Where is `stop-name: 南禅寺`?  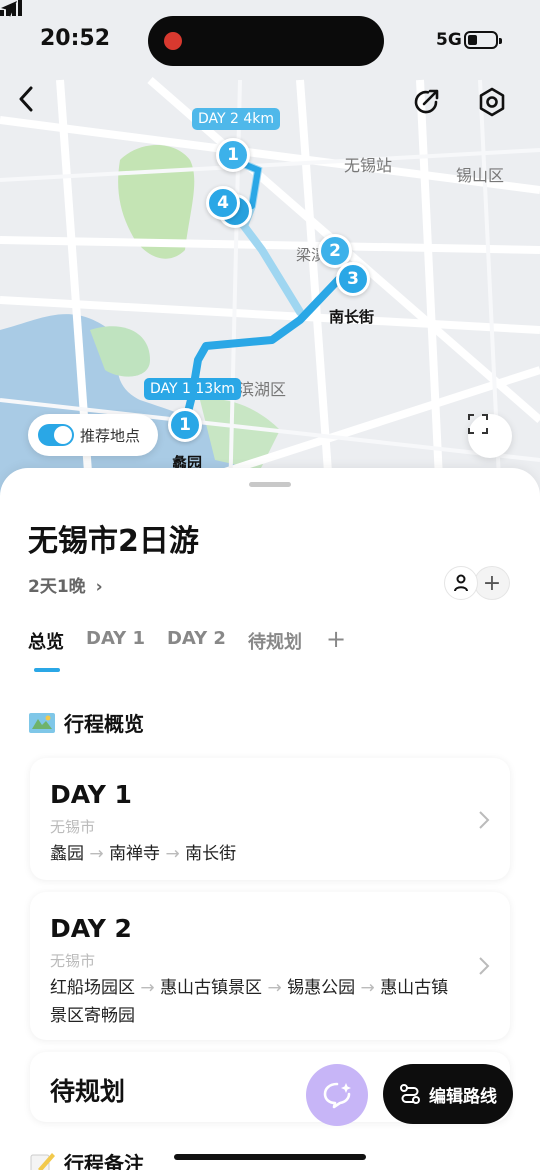
stop-name: 南禅寺 is located at coordinates (135, 854).